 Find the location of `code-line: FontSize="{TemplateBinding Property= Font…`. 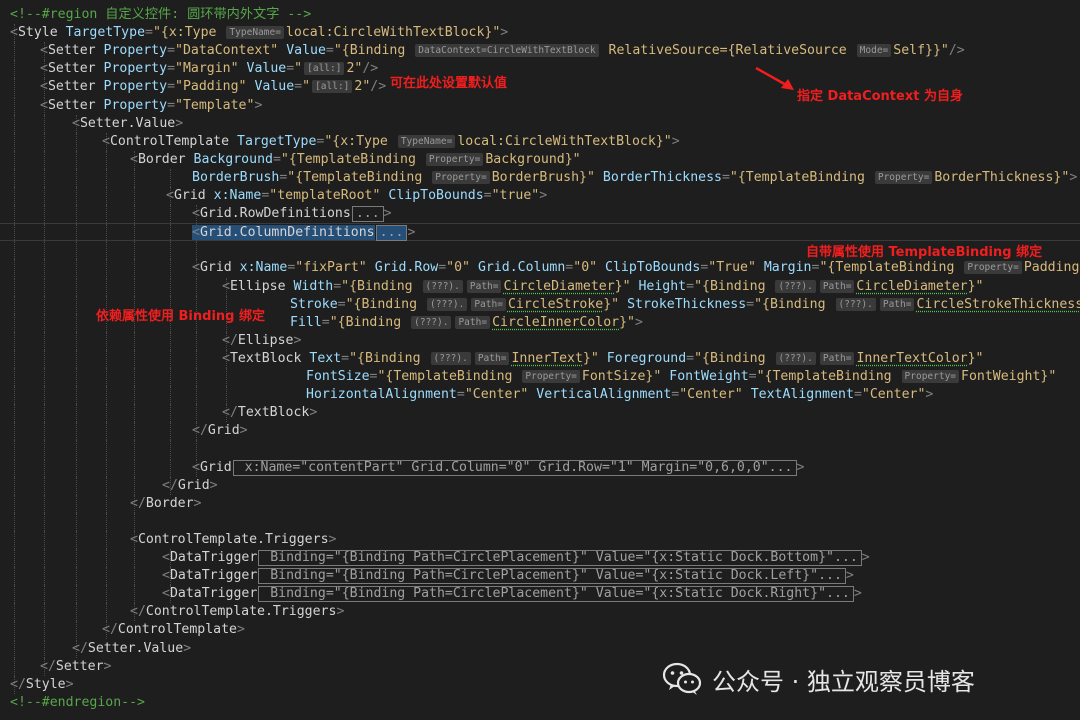

code-line: FontSize="{TemplateBinding Property= Font… is located at coordinates (540, 377).